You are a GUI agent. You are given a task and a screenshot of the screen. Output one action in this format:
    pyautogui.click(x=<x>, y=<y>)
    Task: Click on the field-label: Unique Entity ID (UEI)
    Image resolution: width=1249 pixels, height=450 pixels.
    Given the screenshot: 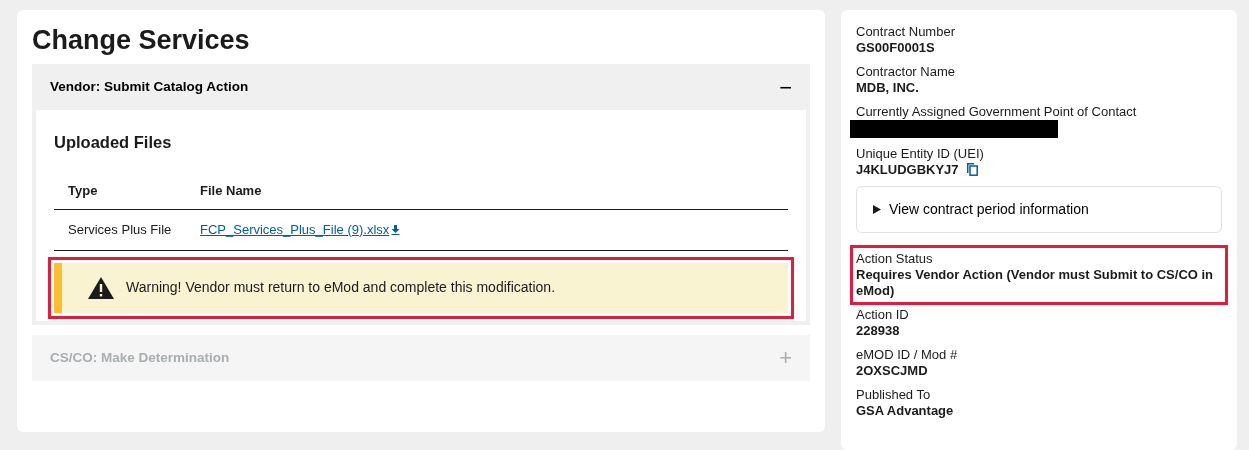 What is the action you would take?
    pyautogui.click(x=920, y=154)
    